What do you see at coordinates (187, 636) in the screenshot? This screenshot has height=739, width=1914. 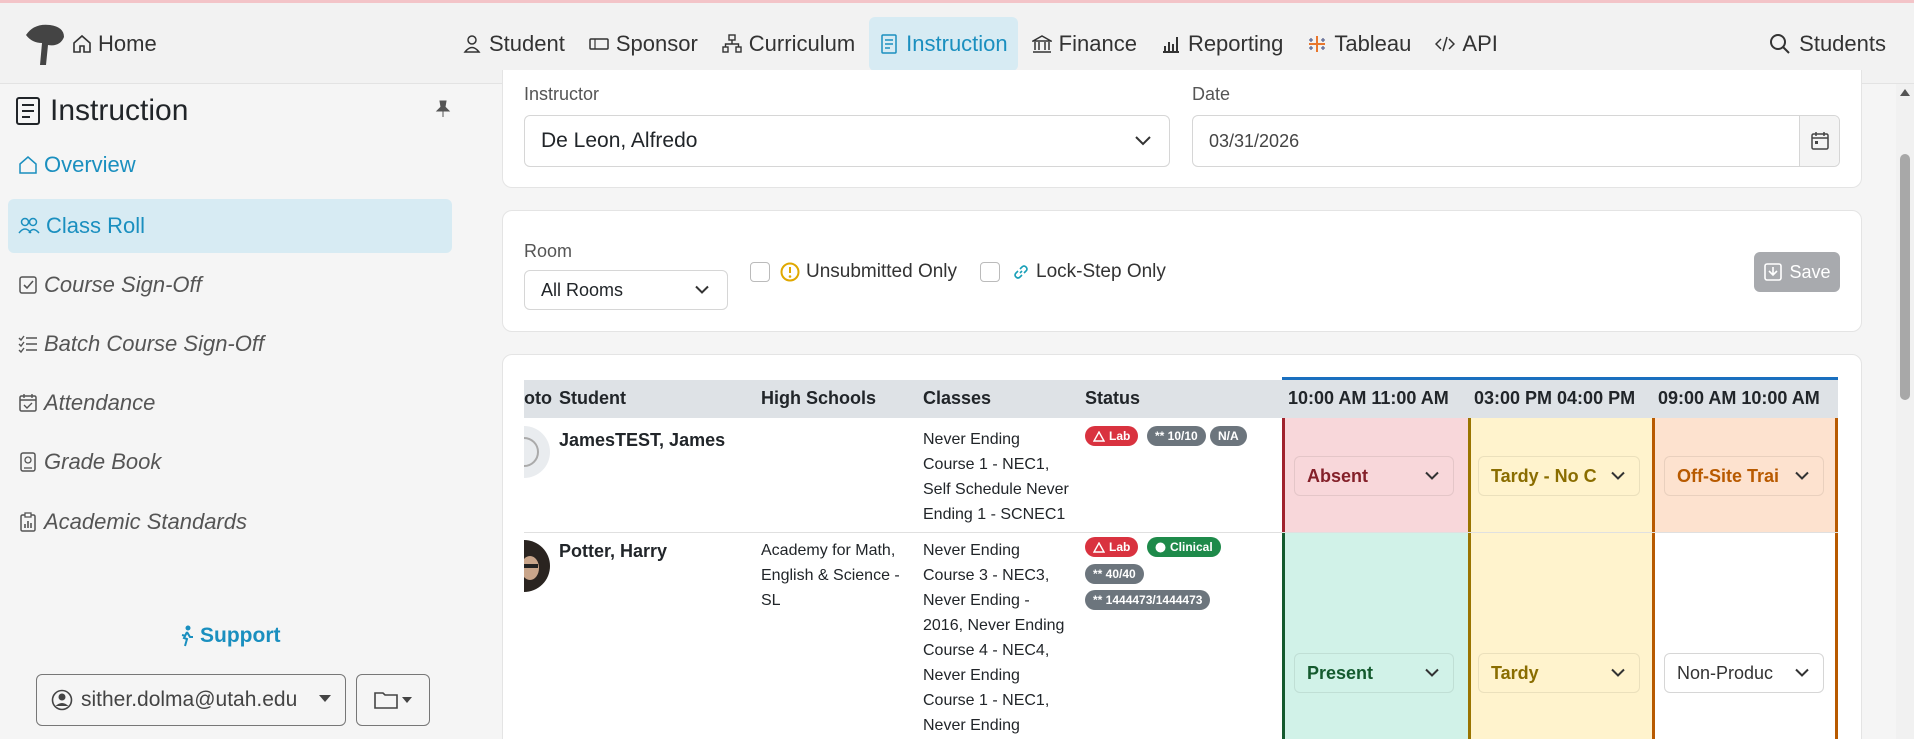 I see `person-walking-icon` at bounding box center [187, 636].